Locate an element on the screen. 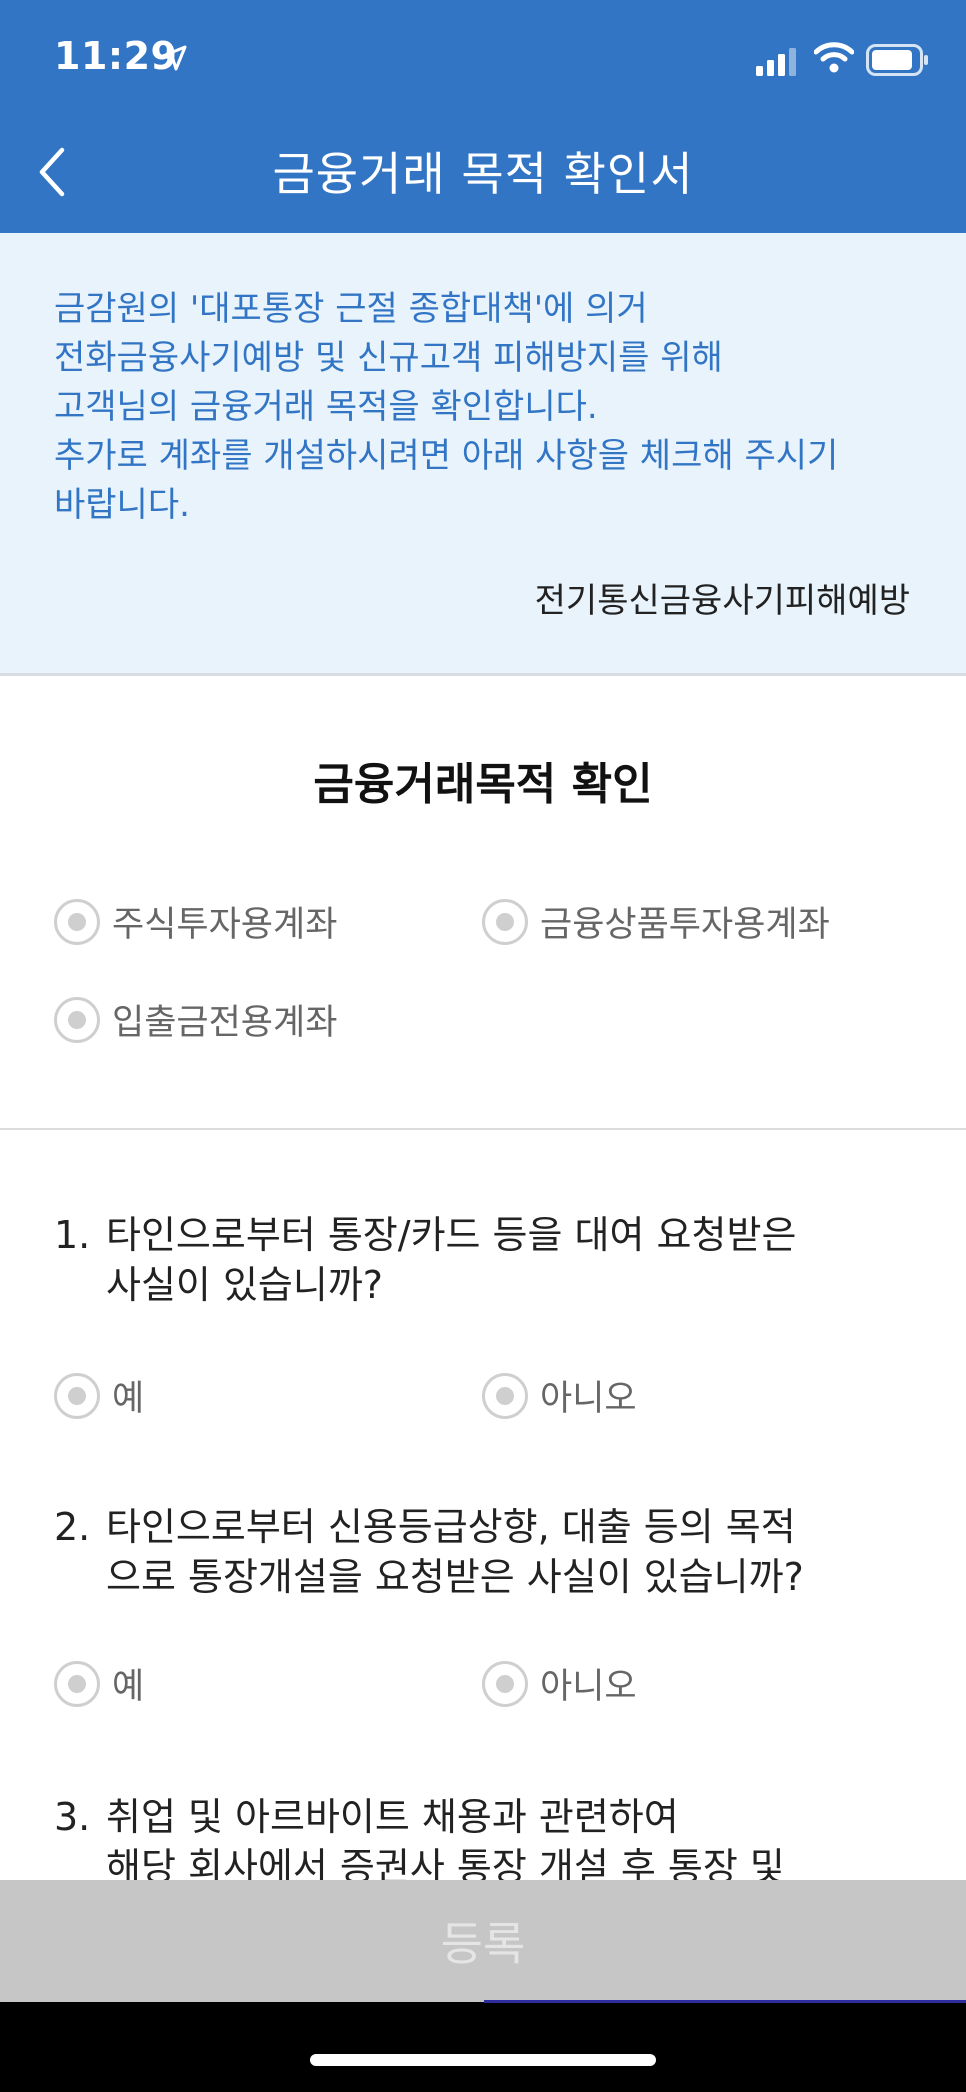  radio-q2-no: 아니오 is located at coordinates (559, 1683).